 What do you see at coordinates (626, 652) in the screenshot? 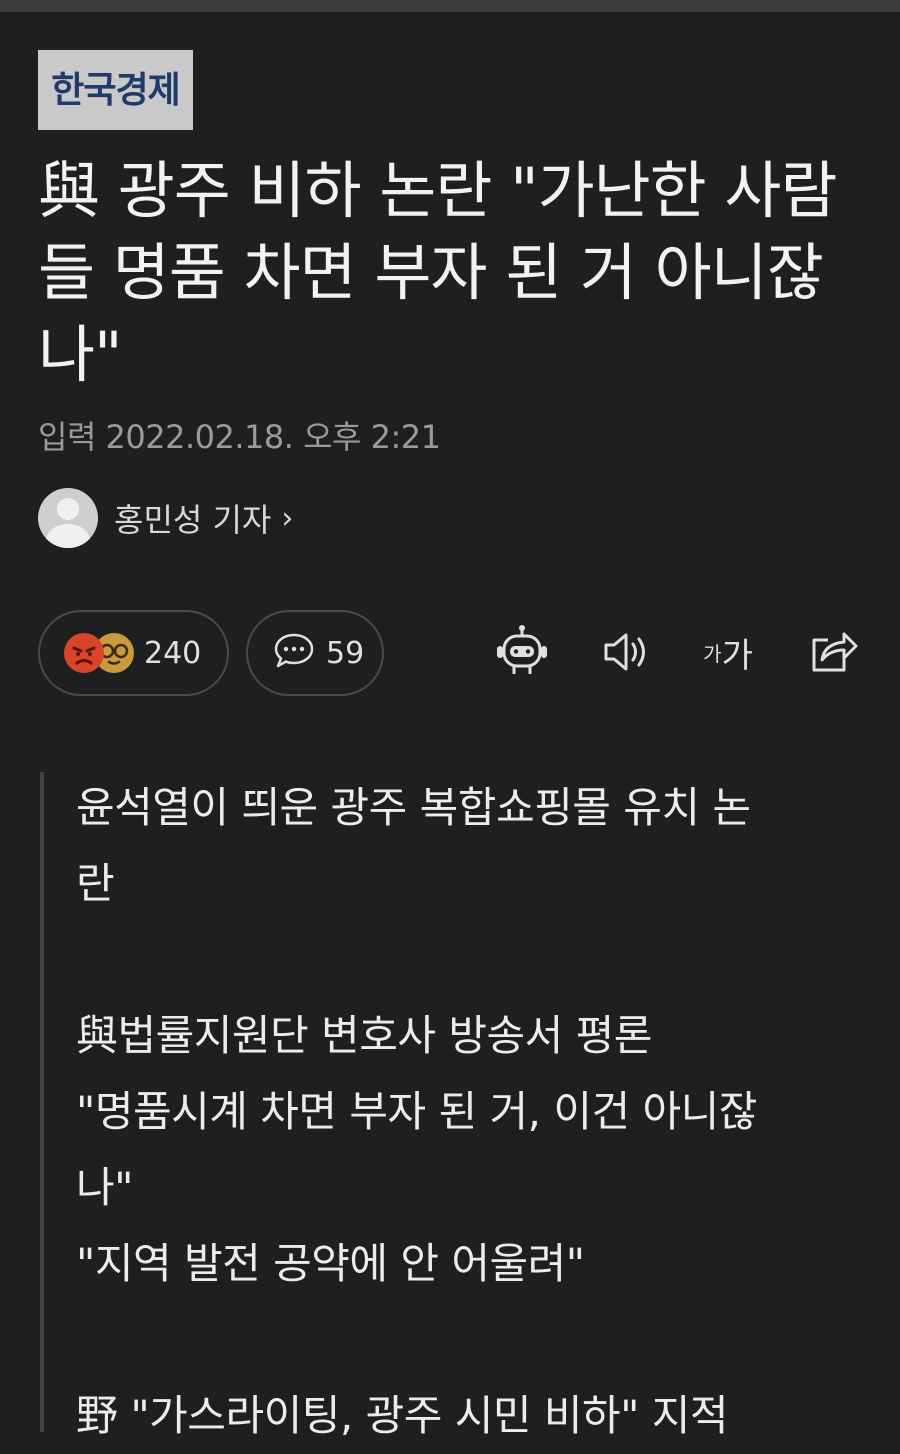
I see `speaker-icon` at bounding box center [626, 652].